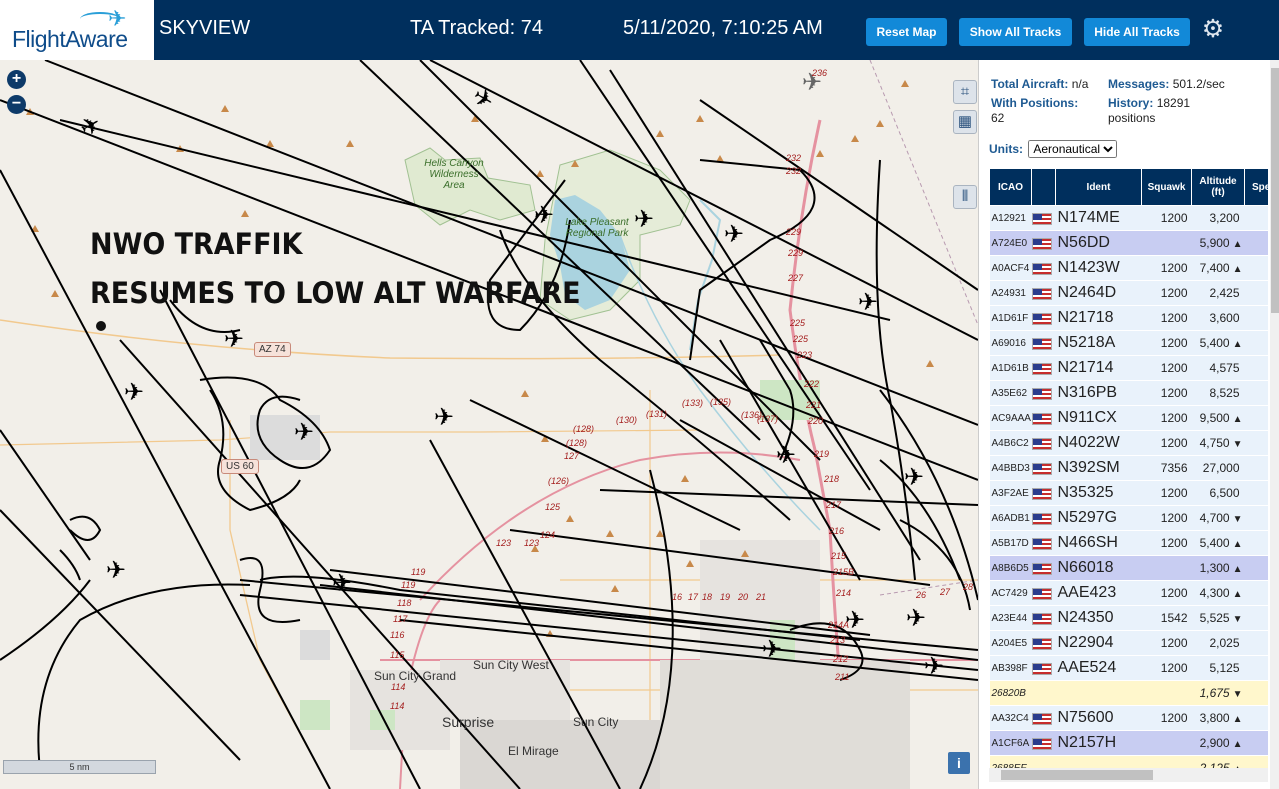 The image size is (1279, 789). Describe the element at coordinates (16, 79) in the screenshot. I see `zoom-in-button: +` at that location.